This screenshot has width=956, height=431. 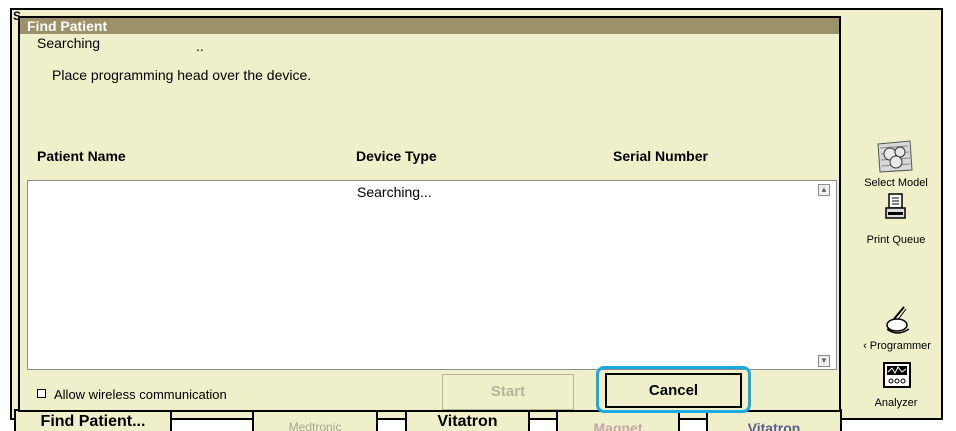 I want to click on dialog-title: Find Patient, so click(x=67, y=26).